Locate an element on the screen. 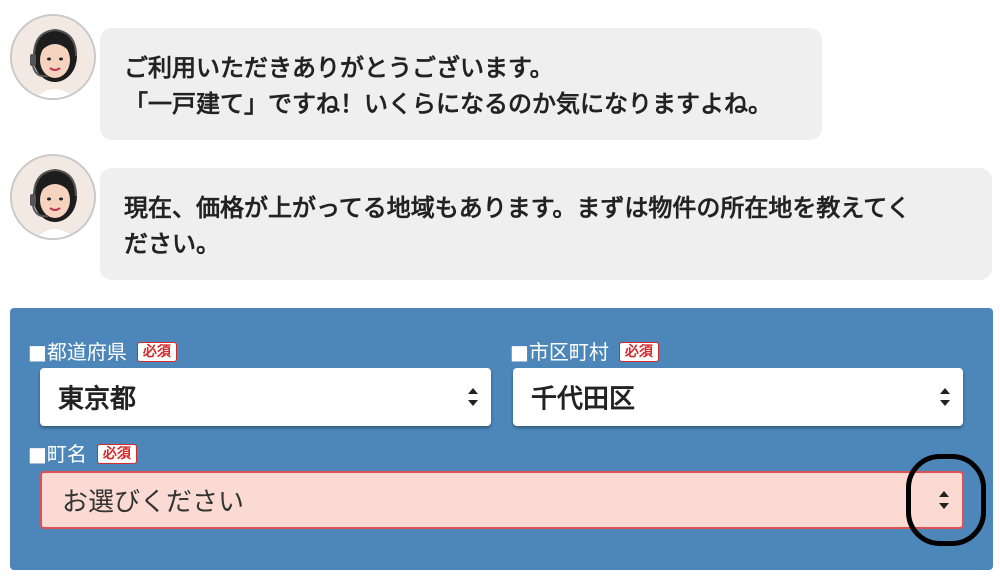 This screenshot has width=1000, height=579. city-label-text: ■市区町村 is located at coordinates (559, 352).